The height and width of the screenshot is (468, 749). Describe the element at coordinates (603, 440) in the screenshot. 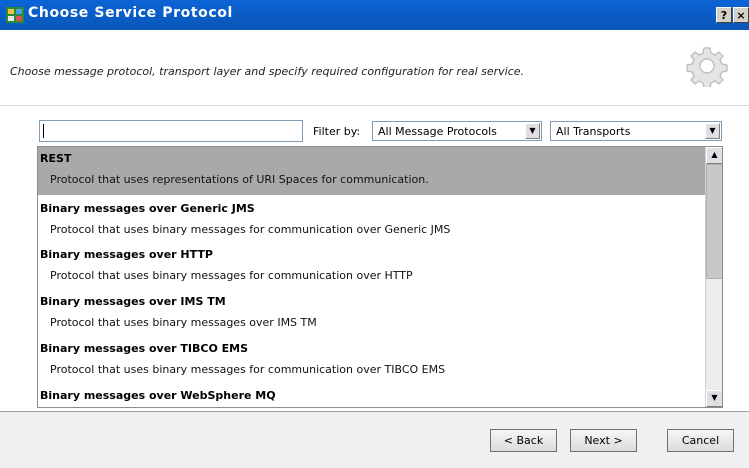

I see `next-button: Next >` at that location.